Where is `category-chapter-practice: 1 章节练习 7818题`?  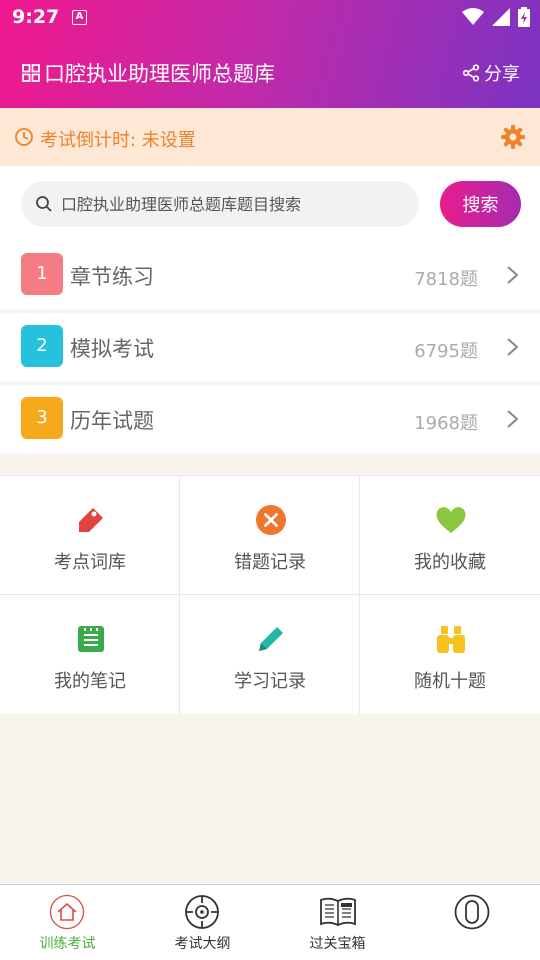
category-chapter-practice: 1 章节练习 7818题 is located at coordinates (270, 275).